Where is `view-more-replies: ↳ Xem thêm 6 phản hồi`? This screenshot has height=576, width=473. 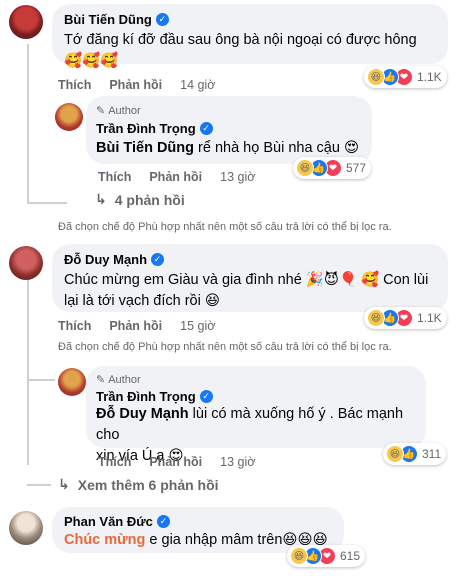
view-more-replies: ↳ Xem thêm 6 phản hồi is located at coordinates (138, 484).